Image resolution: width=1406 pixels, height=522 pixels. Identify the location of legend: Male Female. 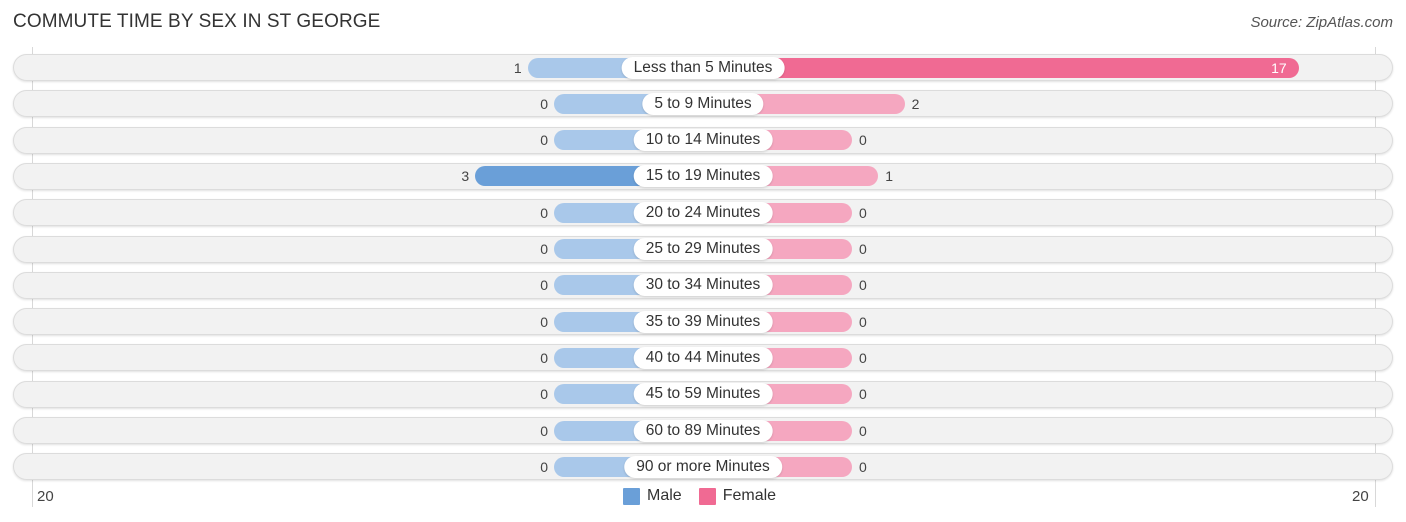
(708, 496).